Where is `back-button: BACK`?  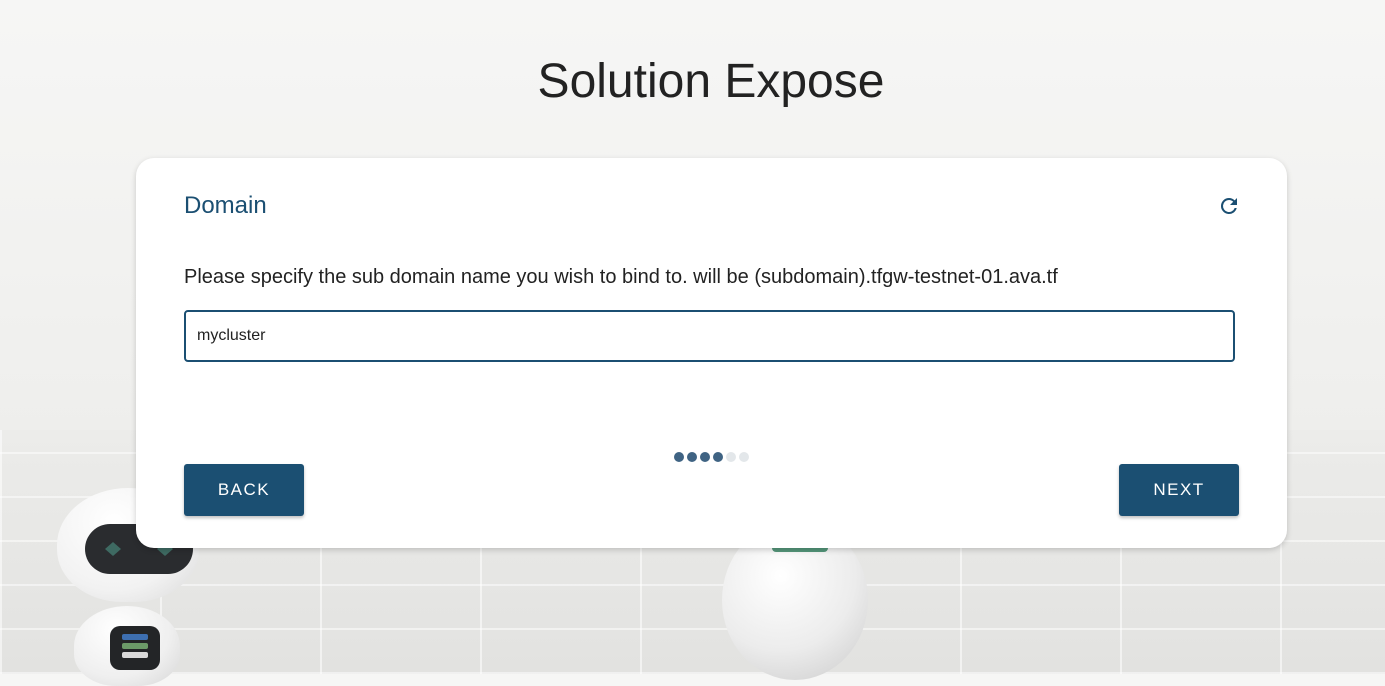 back-button: BACK is located at coordinates (244, 490).